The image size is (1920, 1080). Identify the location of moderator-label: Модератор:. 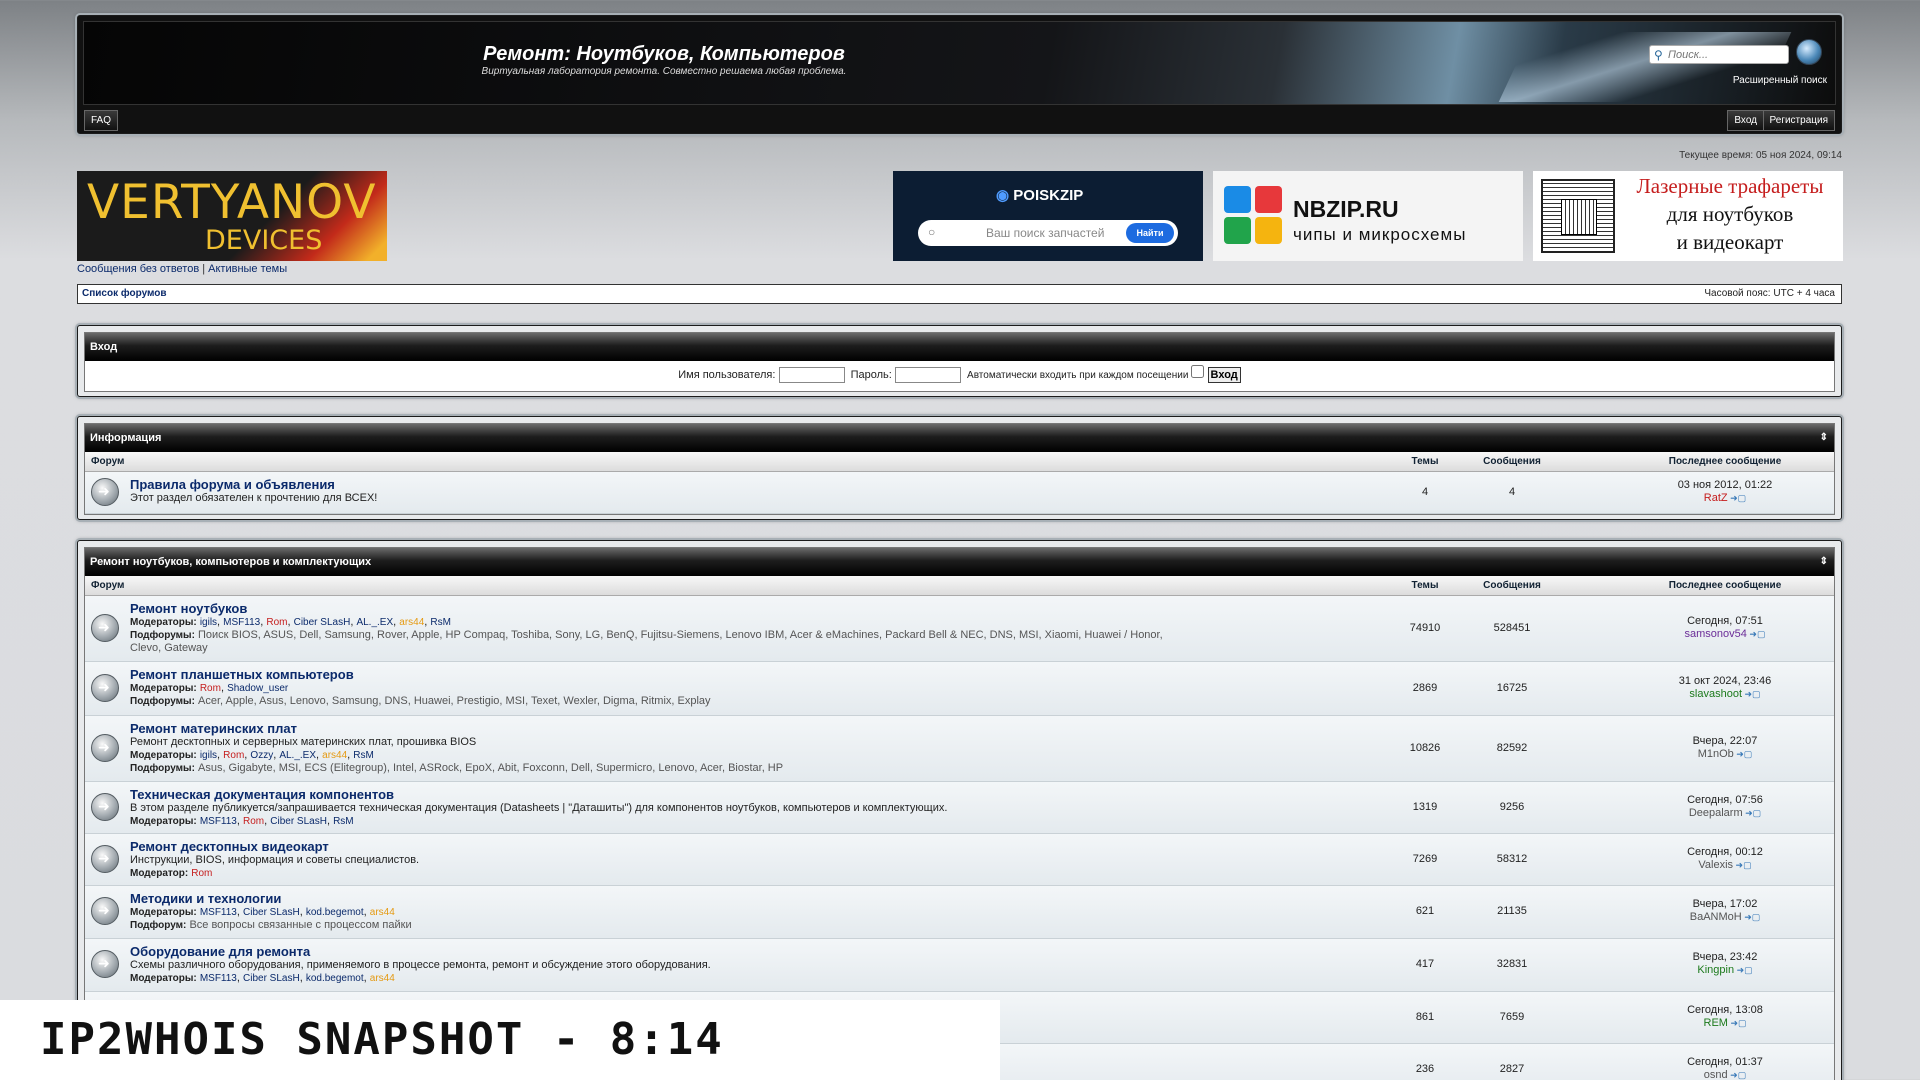
(159, 873).